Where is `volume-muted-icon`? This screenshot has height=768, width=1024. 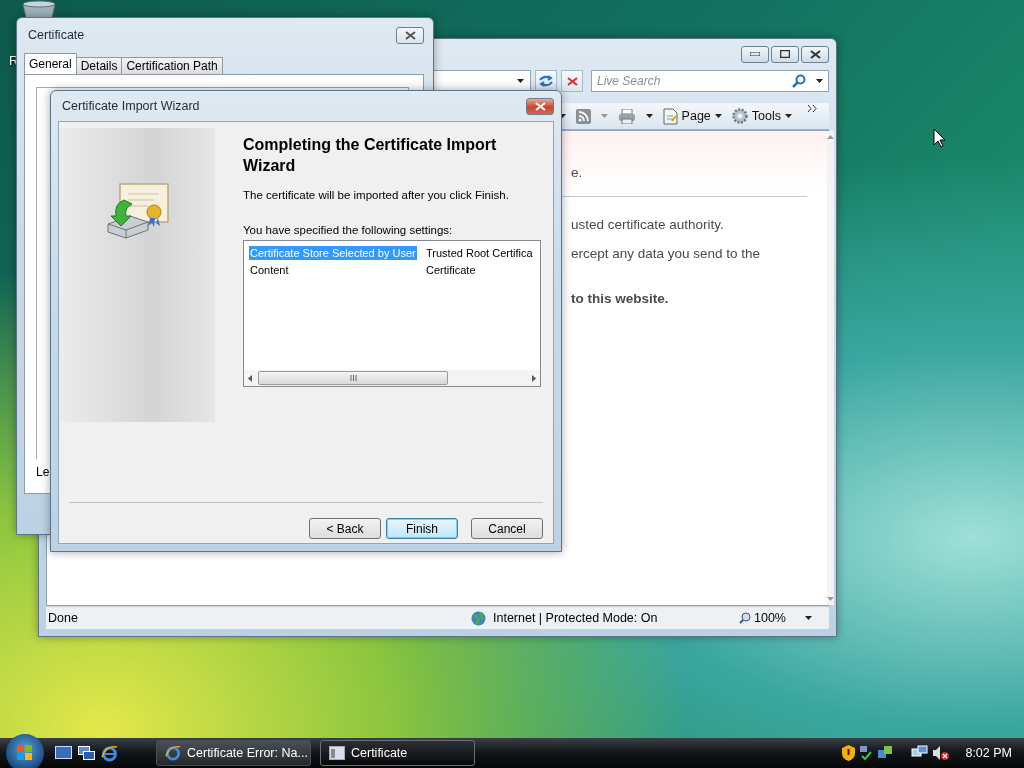
volume-muted-icon is located at coordinates (941, 753).